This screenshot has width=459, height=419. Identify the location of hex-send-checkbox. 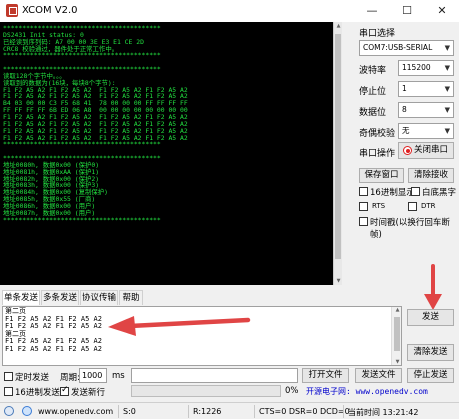
(8, 391).